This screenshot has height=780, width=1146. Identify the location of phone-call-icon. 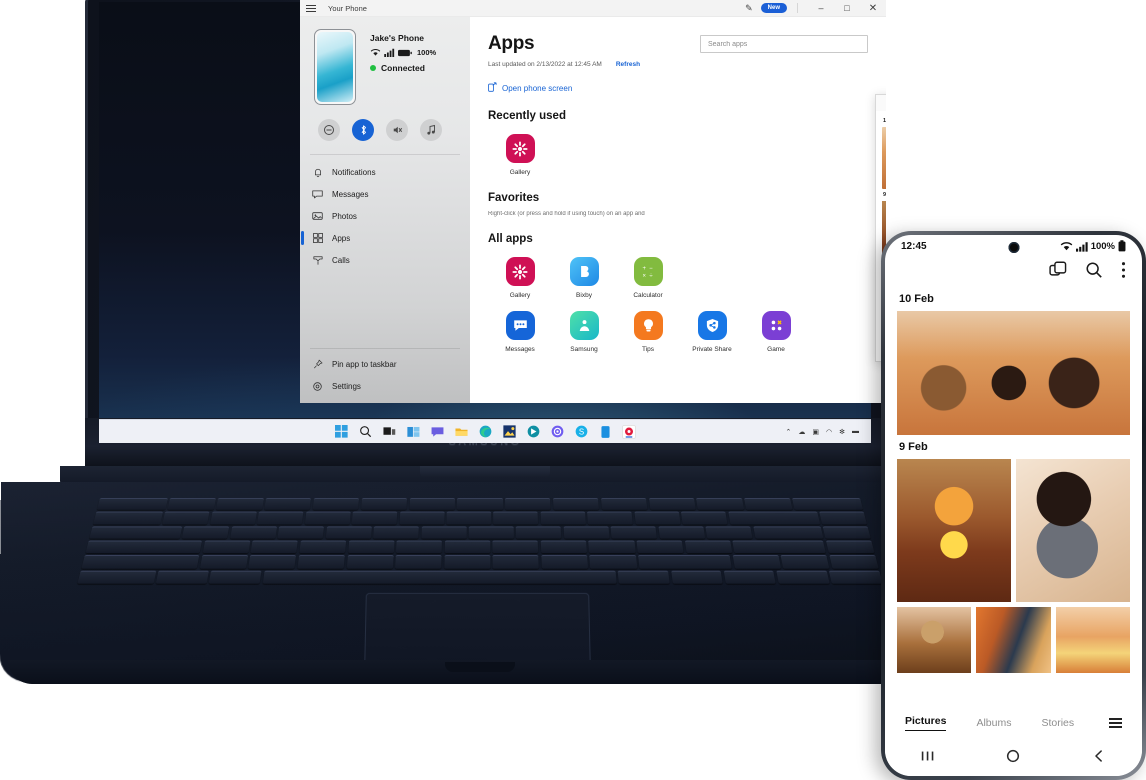
(317, 260).